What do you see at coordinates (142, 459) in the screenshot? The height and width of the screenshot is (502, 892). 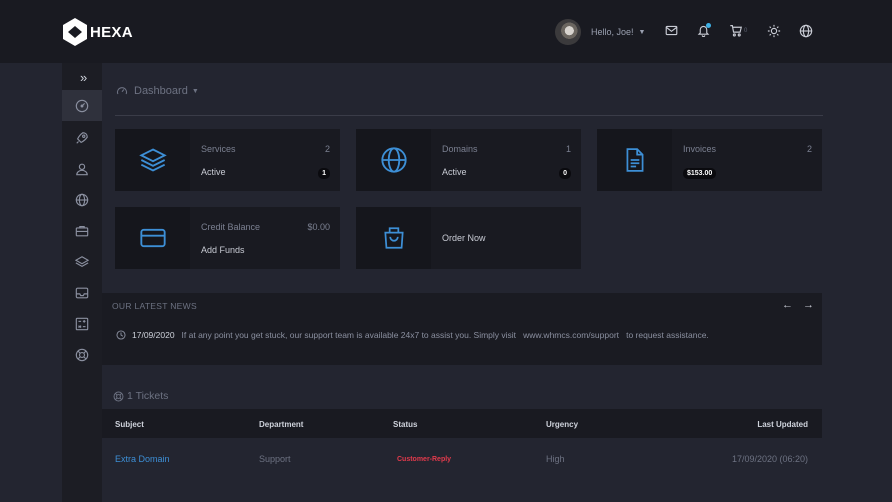 I see `ticket-subject-link: Extra Domain` at bounding box center [142, 459].